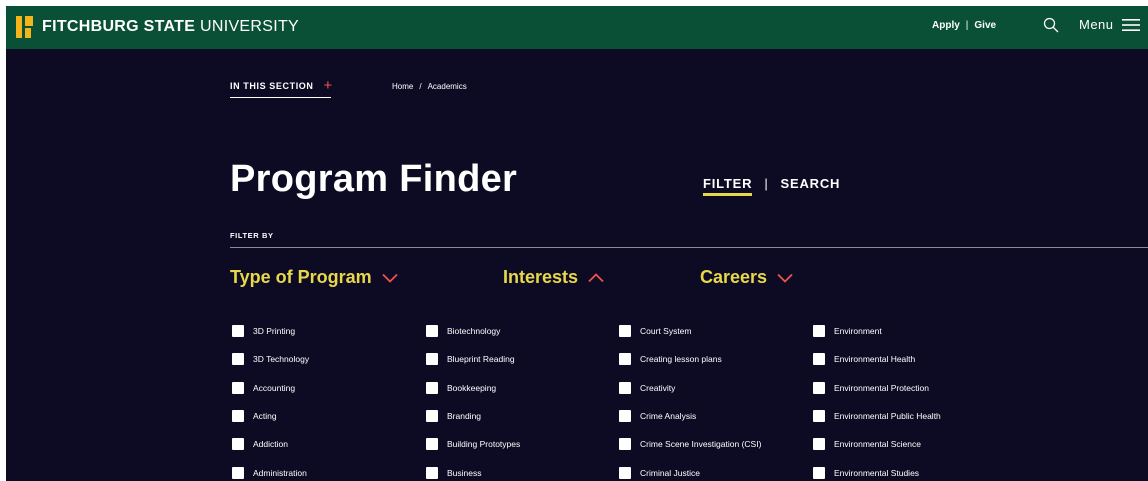 Image resolution: width=1148 pixels, height=481 pixels. I want to click on interest-option: Biotechnology, so click(473, 331).